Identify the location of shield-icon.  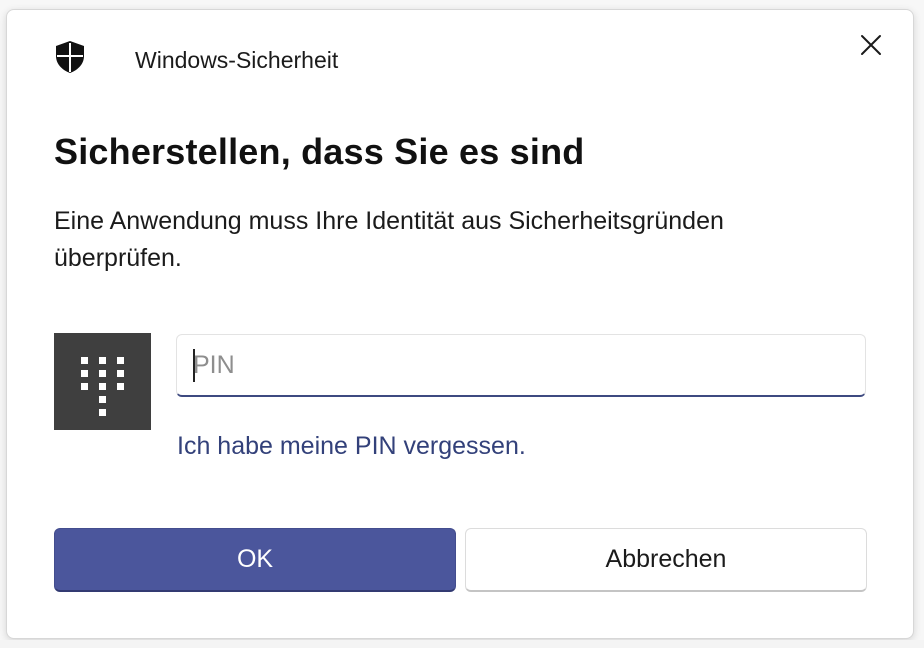
(70, 57).